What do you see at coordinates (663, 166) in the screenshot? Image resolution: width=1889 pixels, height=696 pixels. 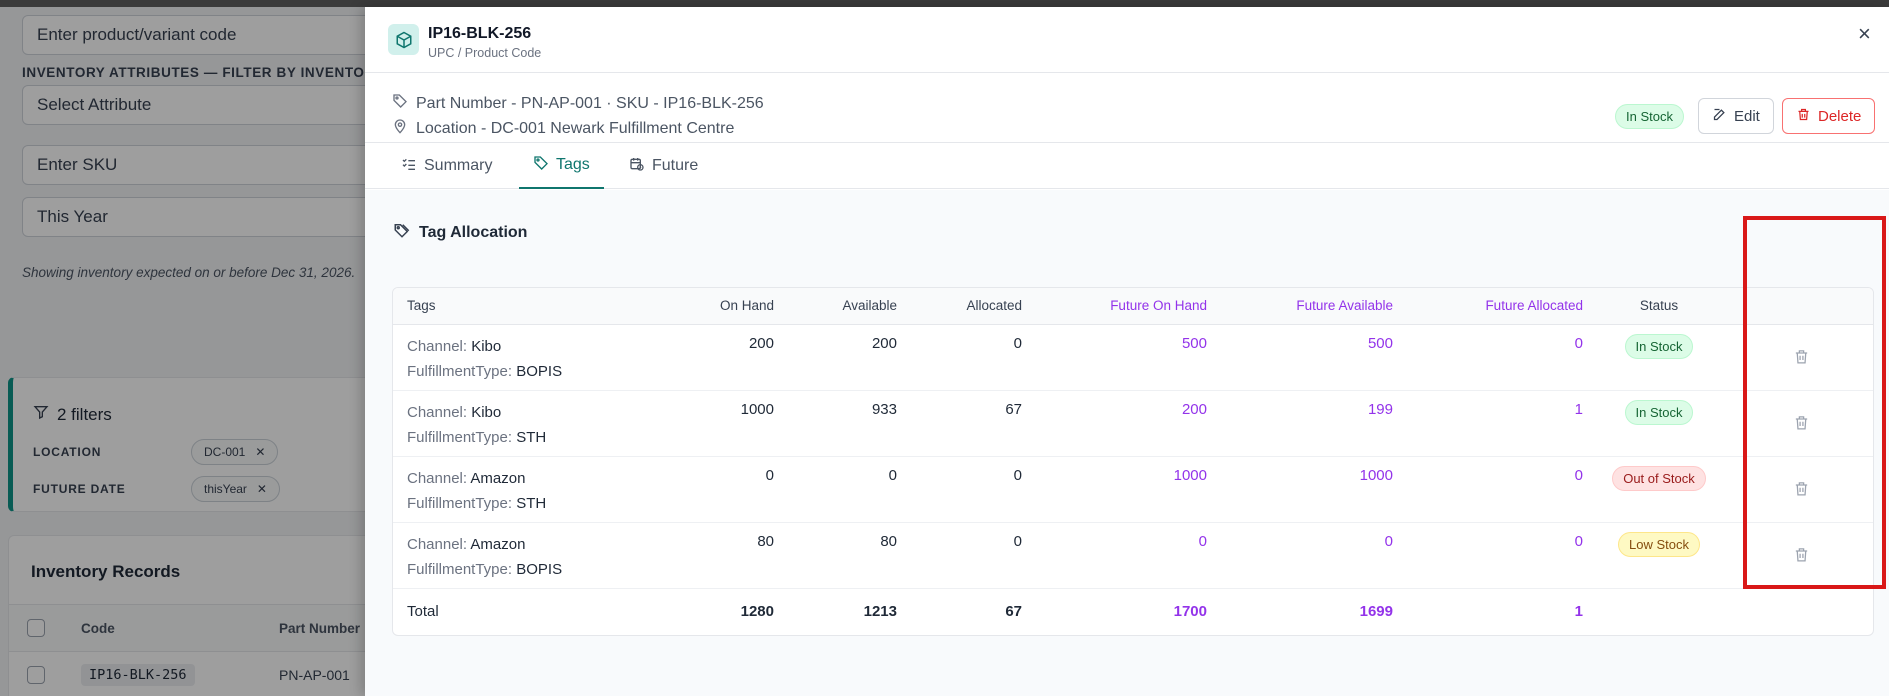 I see `tab-future: Future` at bounding box center [663, 166].